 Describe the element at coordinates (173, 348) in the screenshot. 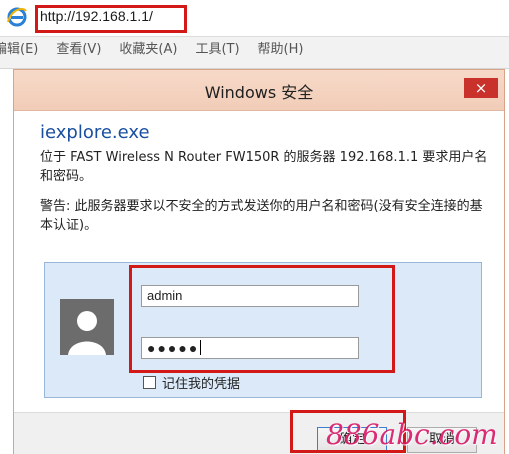

I see `password-mask: ●●●●●` at that location.